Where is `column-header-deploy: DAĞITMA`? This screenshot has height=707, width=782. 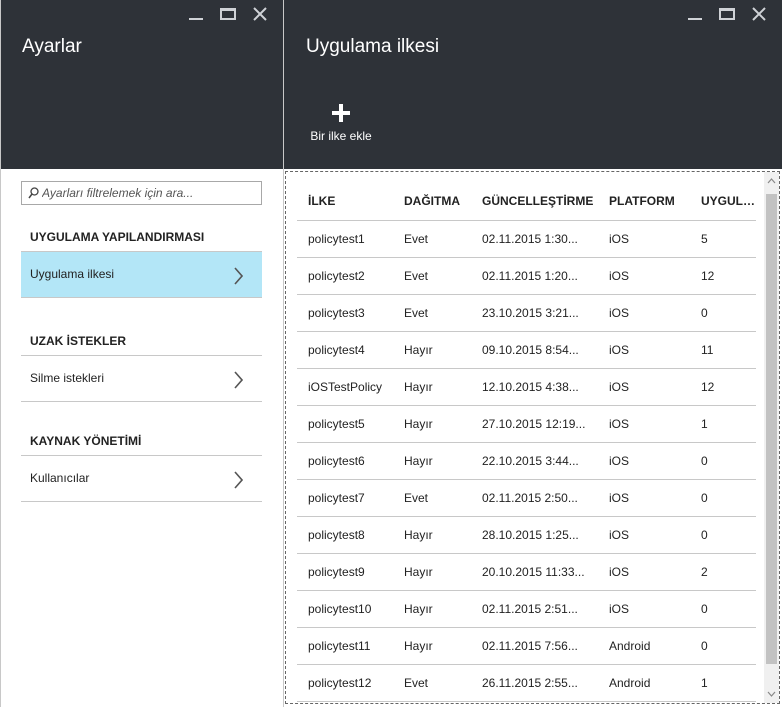
column-header-deploy: DAĞITMA is located at coordinates (432, 201).